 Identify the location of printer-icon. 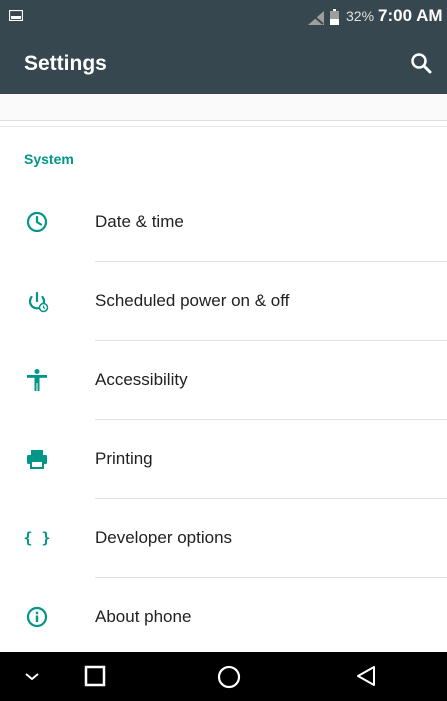
(37, 459).